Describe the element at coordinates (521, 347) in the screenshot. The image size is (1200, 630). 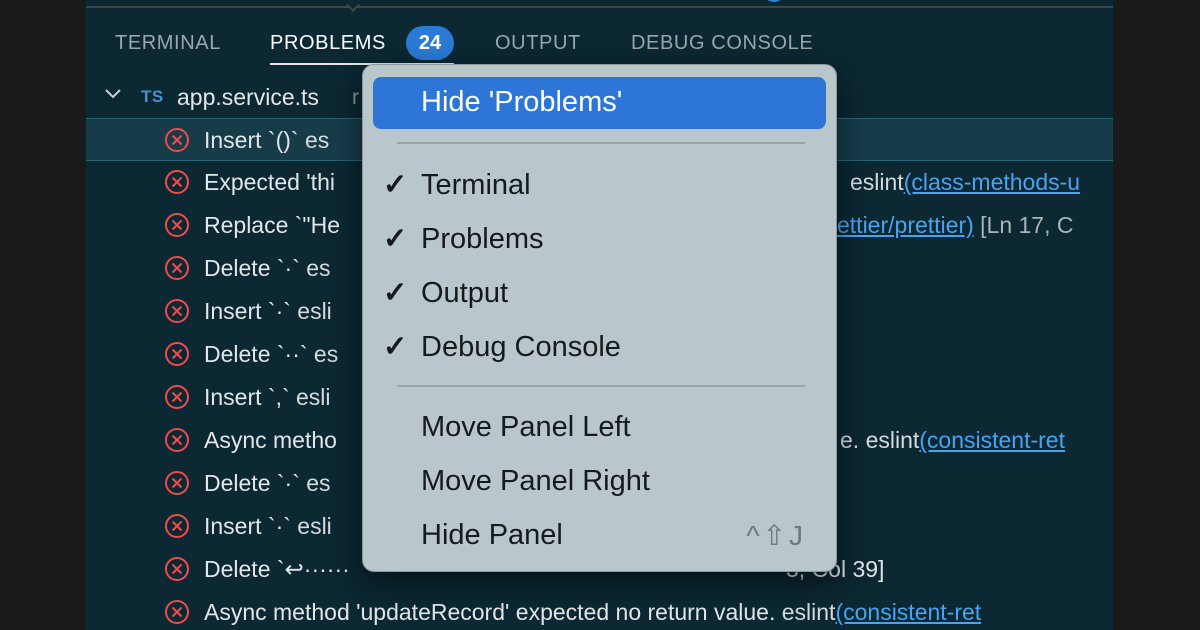
I see `menu-item-label: Debug Console` at that location.